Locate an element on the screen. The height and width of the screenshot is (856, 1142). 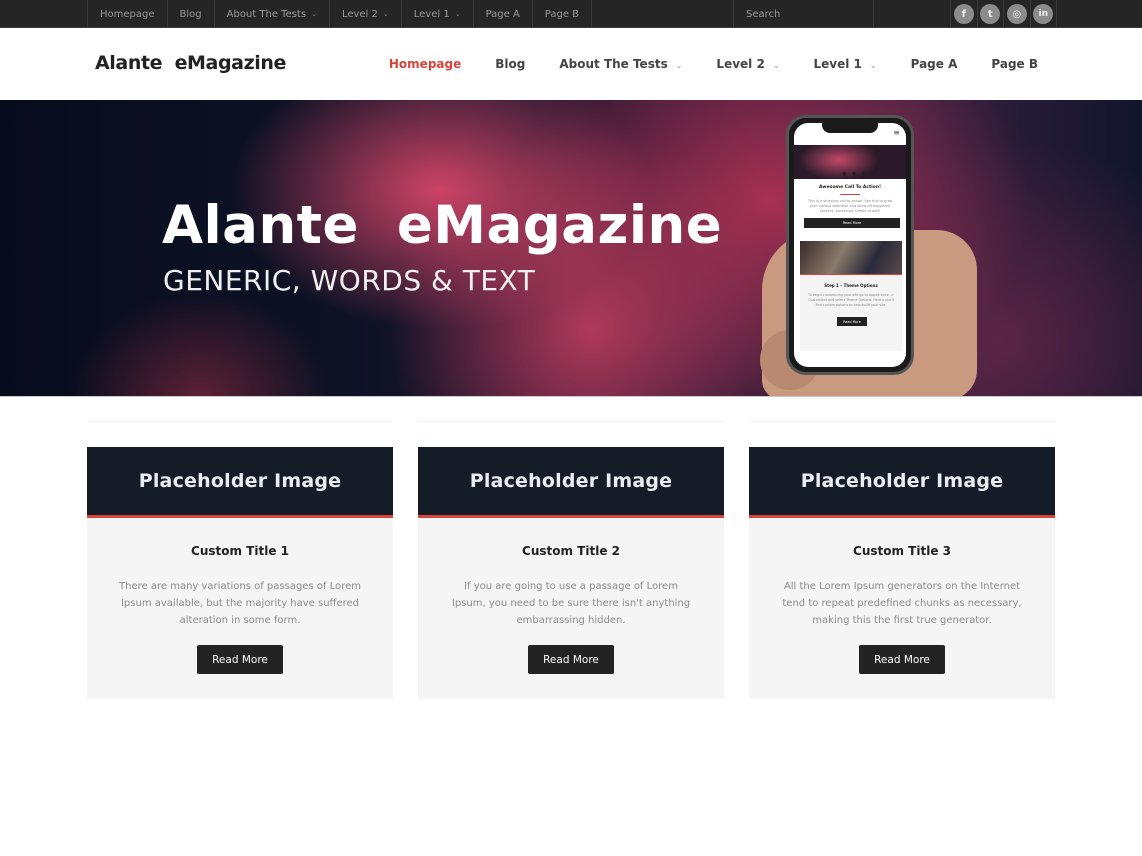
facebook-link: f is located at coordinates (964, 14).